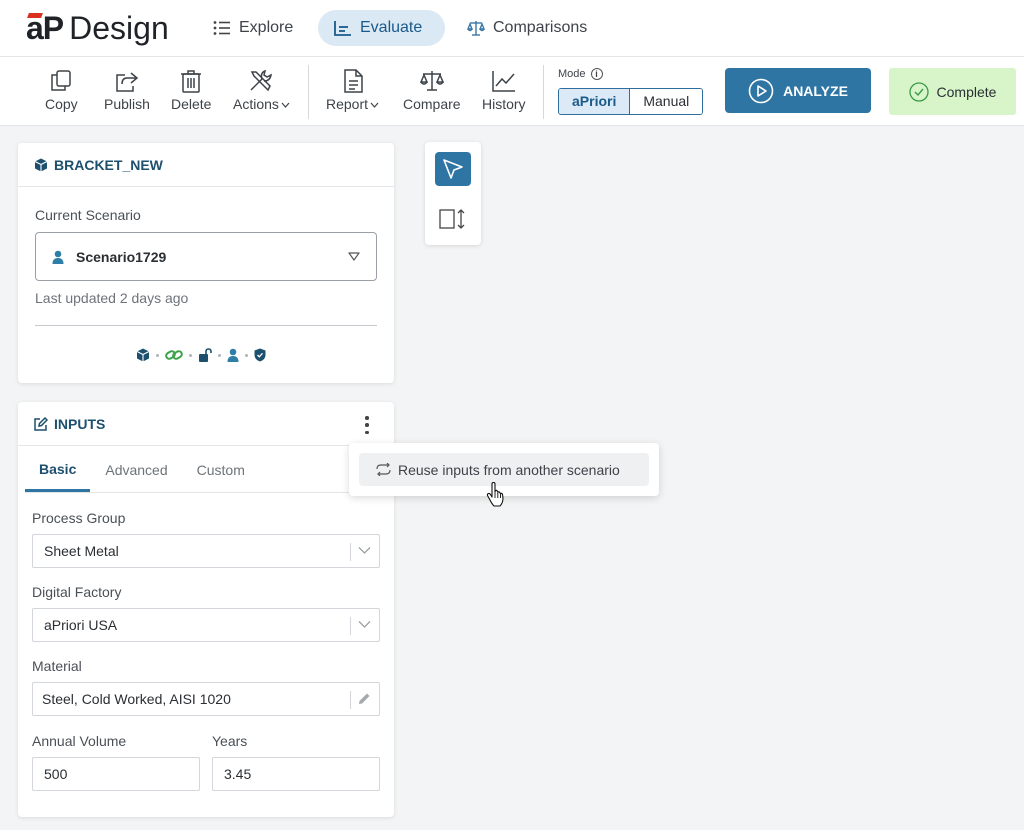 This screenshot has width=1024, height=830. I want to click on share-icon, so click(127, 82).